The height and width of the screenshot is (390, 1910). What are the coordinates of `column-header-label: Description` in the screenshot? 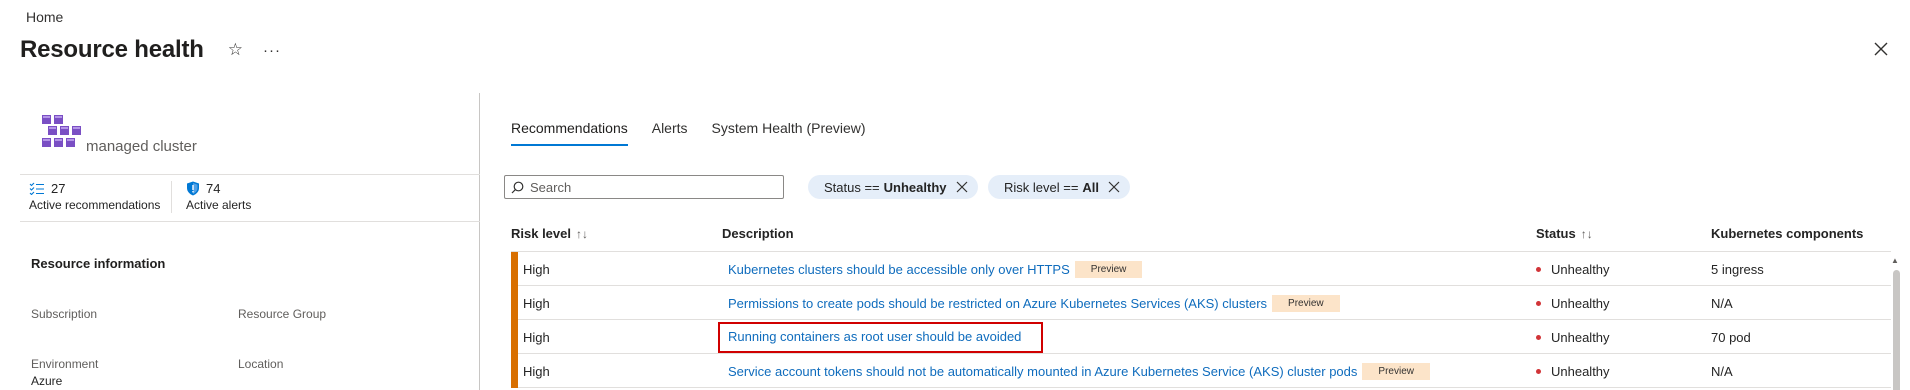 It's located at (758, 233).